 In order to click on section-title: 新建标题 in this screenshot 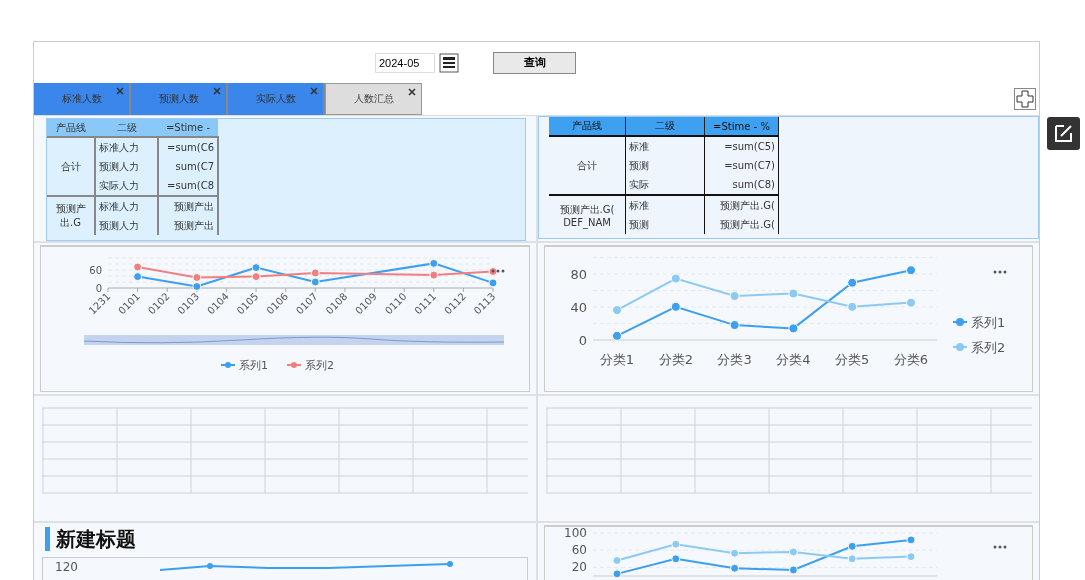, I will do `click(90, 539)`.